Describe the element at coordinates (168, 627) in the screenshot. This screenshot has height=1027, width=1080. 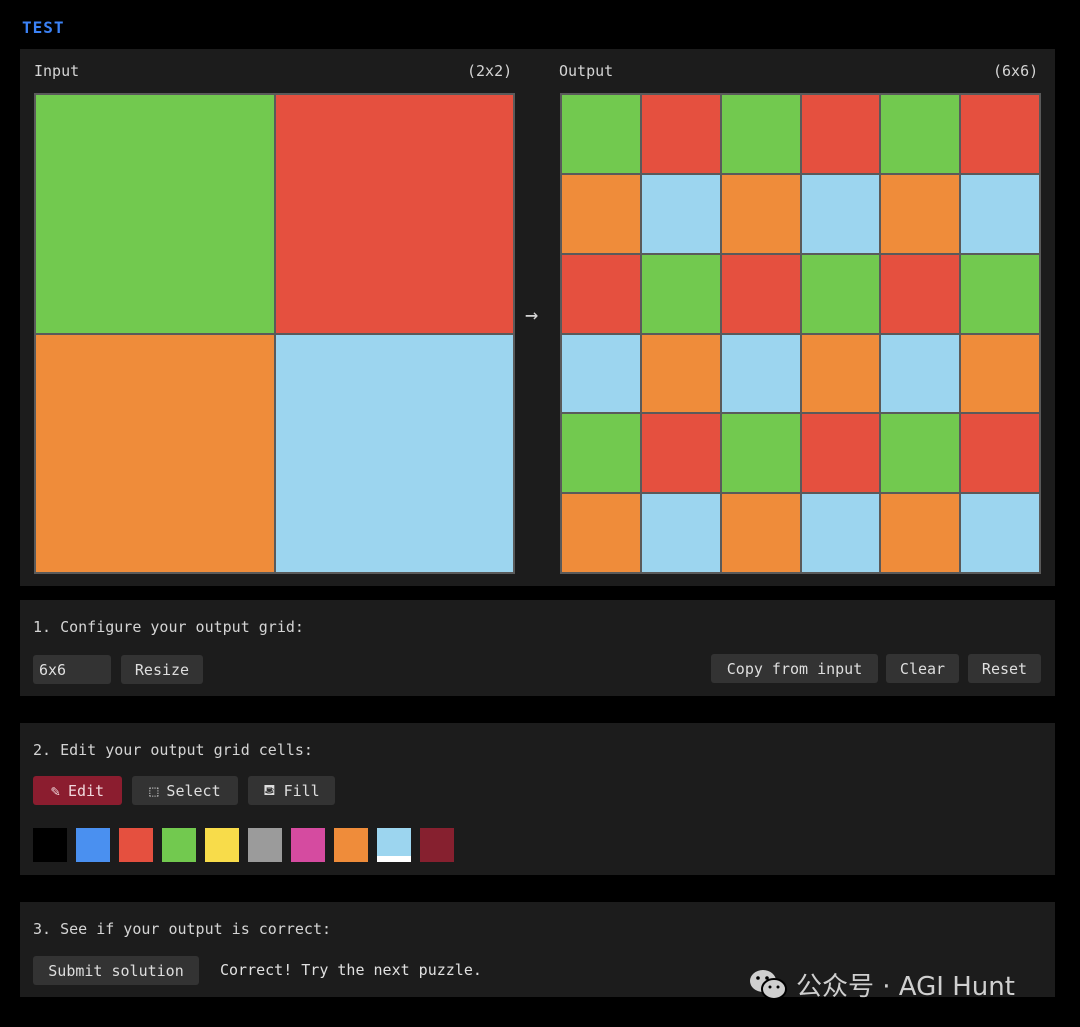
I see `configure-title: 1. Configure your output grid:` at that location.